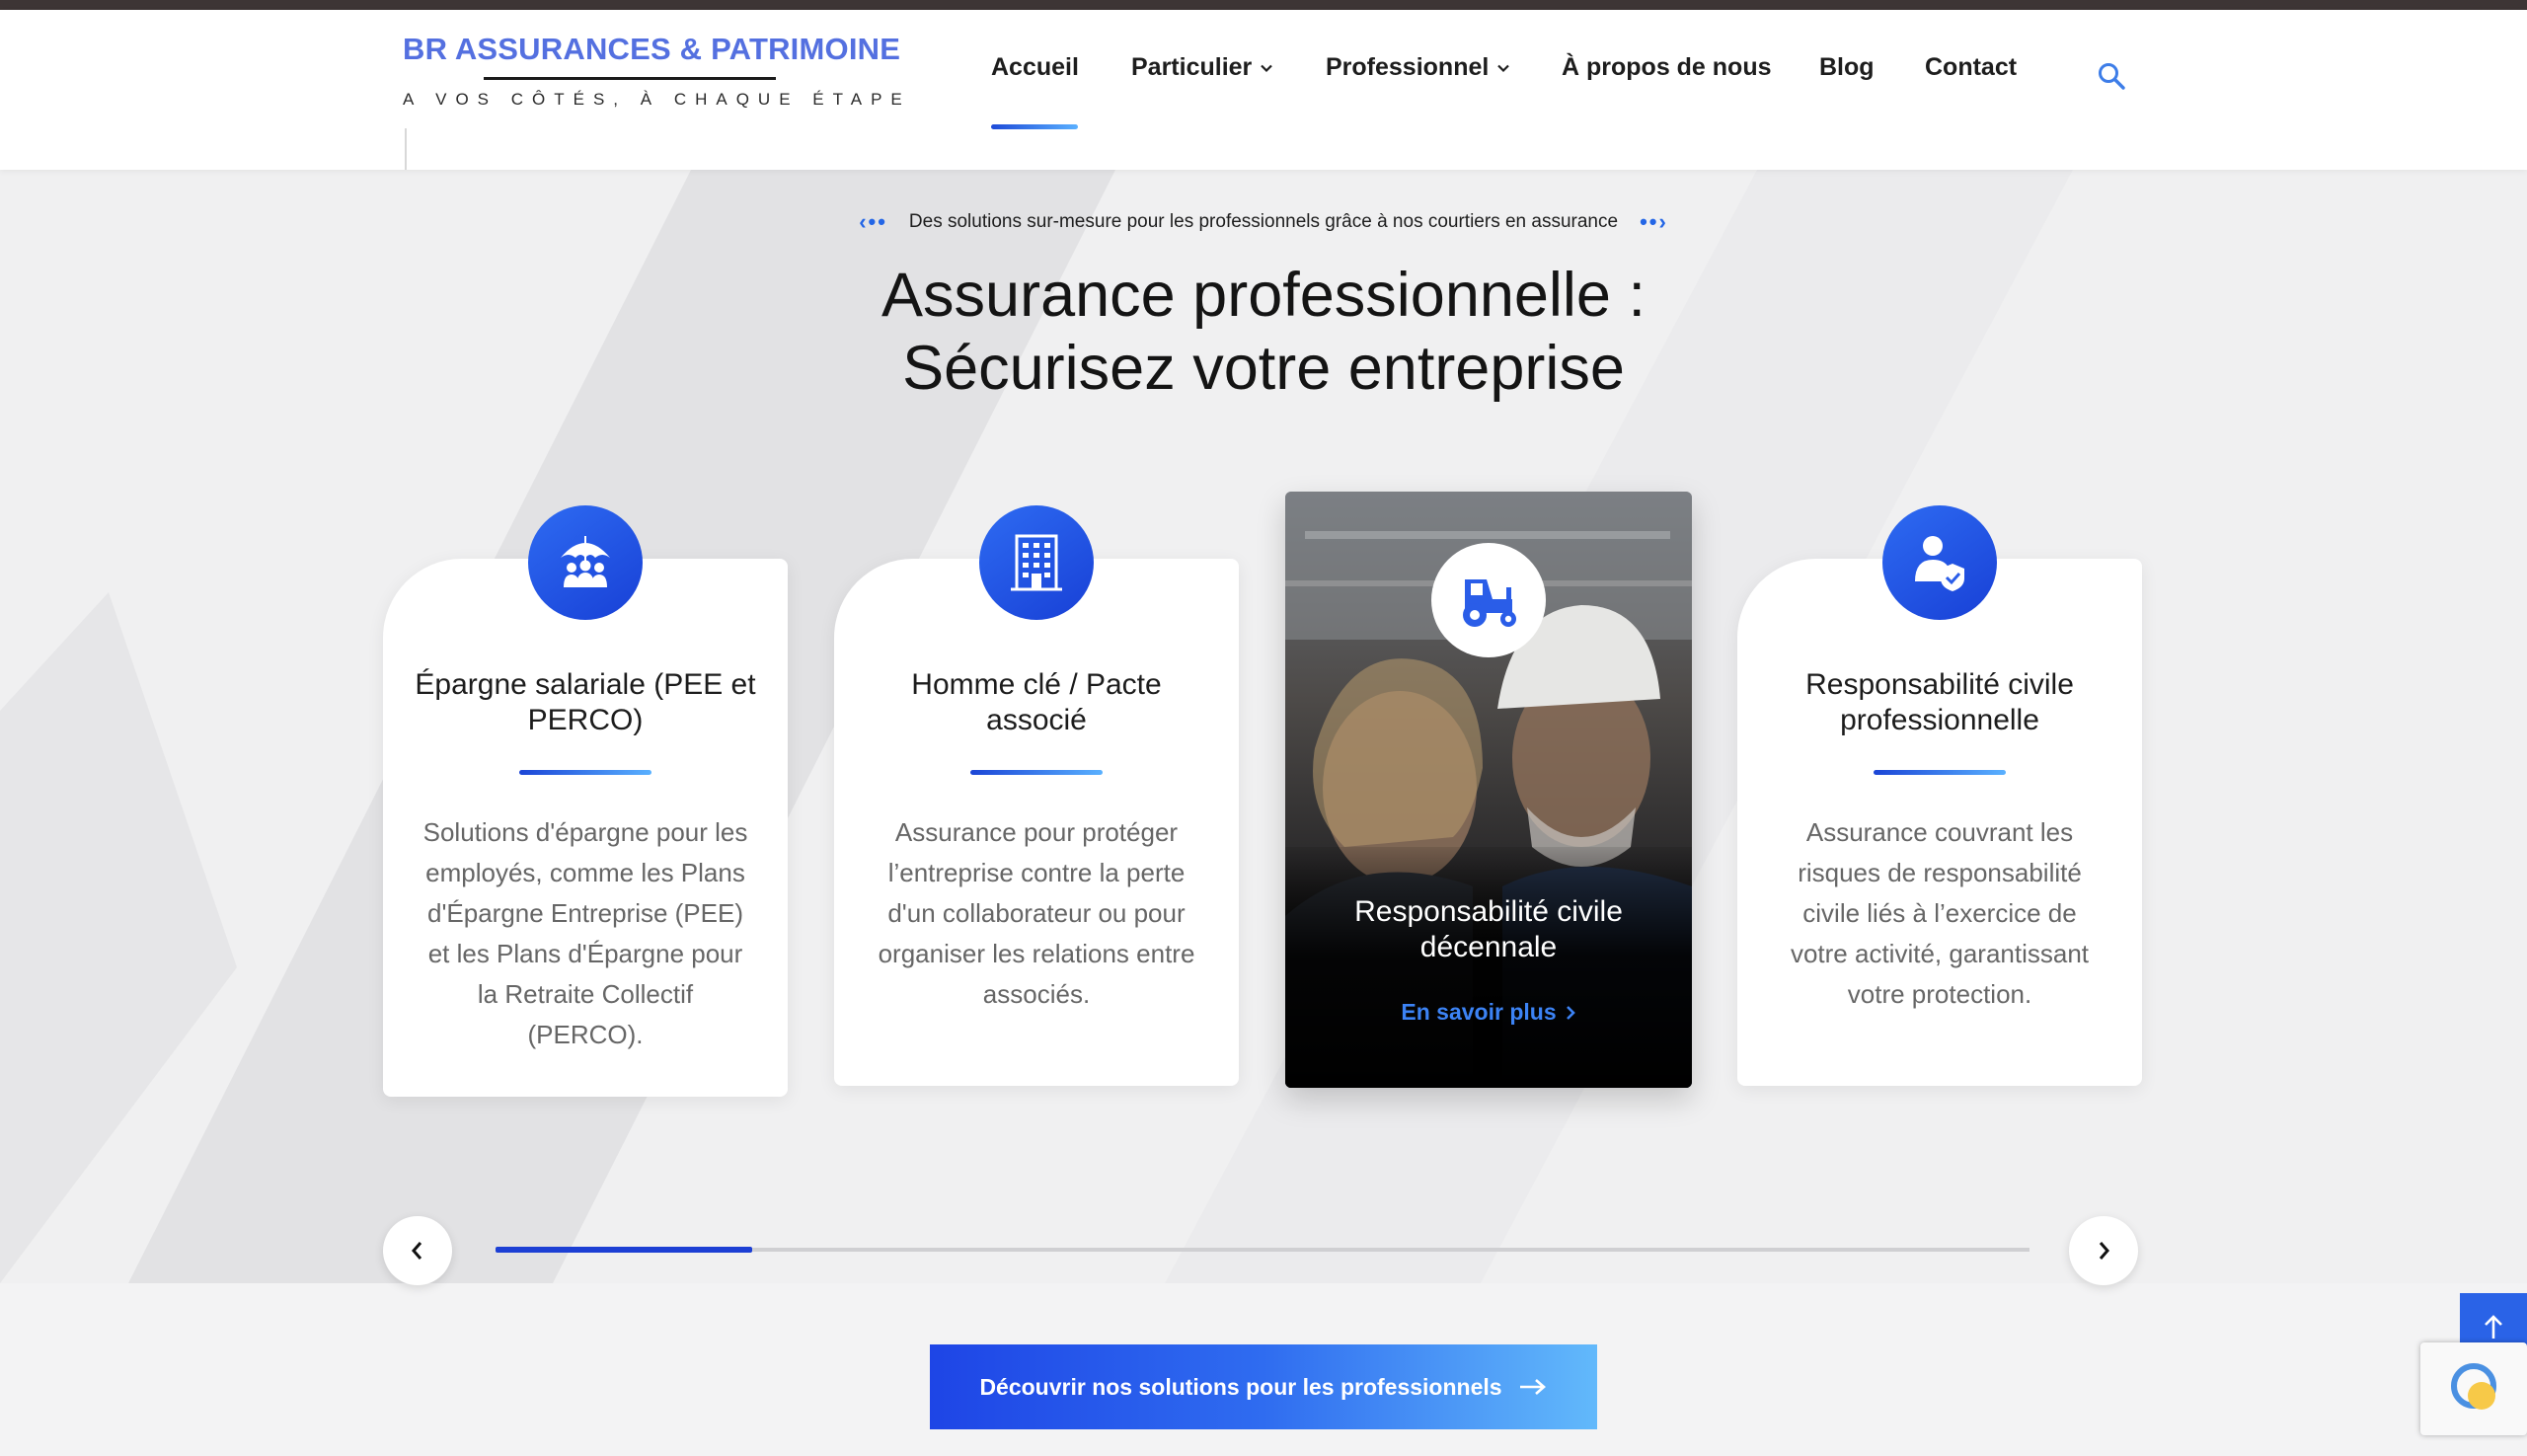 The image size is (2527, 1456). What do you see at coordinates (1488, 600) in the screenshot?
I see `tractor-icon` at bounding box center [1488, 600].